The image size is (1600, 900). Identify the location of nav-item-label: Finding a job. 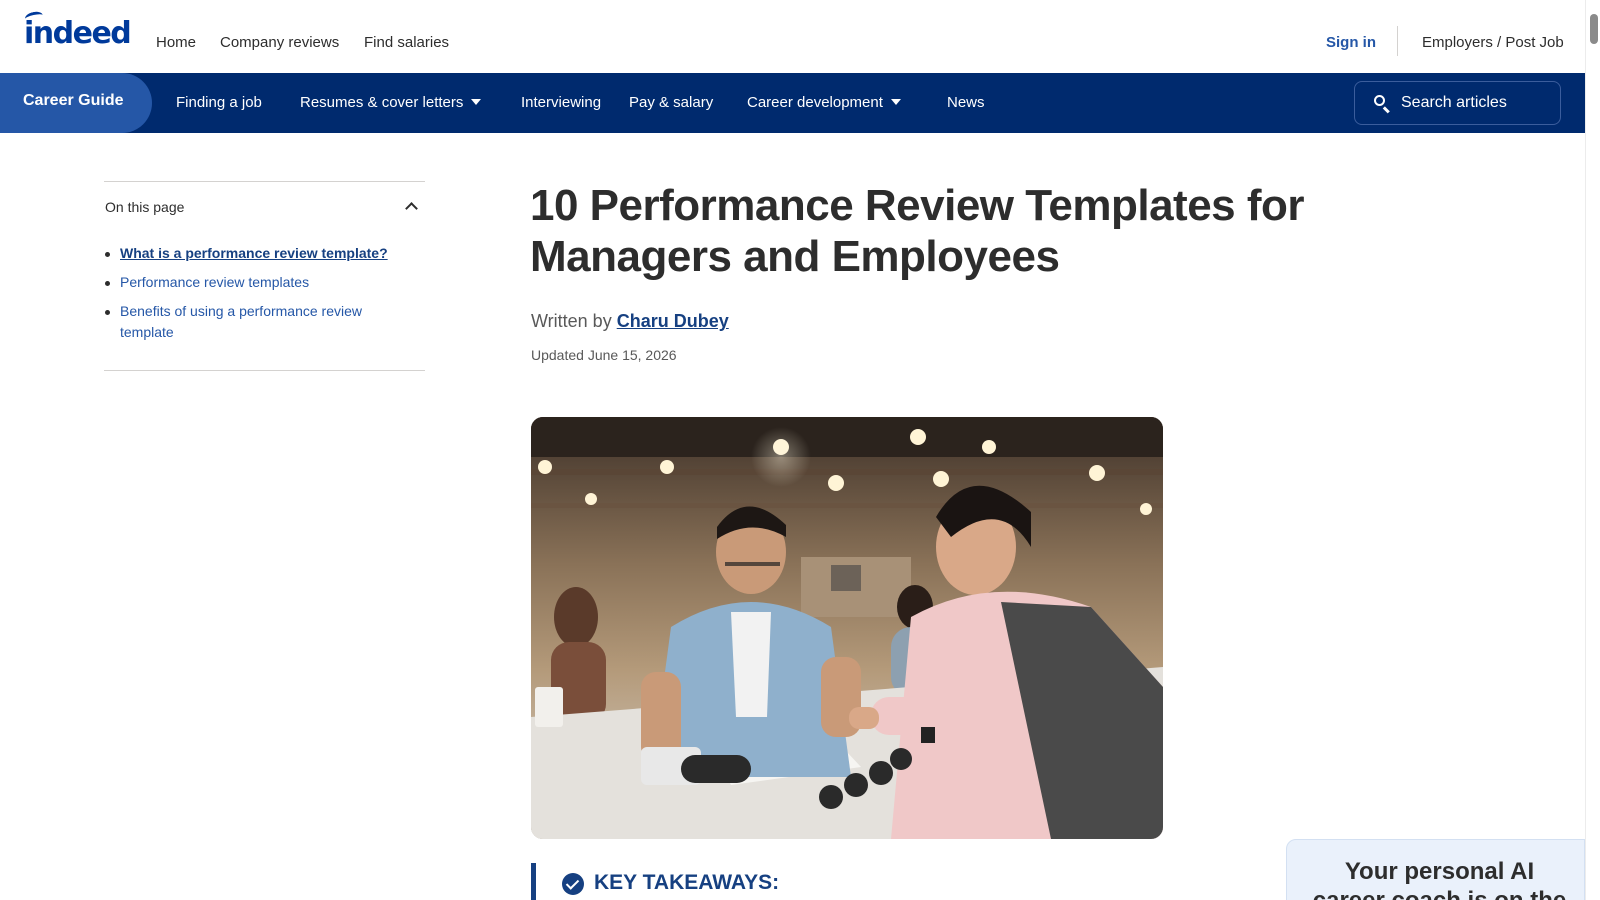
(219, 102).